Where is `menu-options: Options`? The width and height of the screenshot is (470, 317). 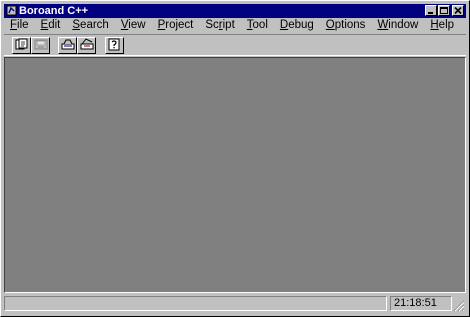 menu-options: Options is located at coordinates (346, 25).